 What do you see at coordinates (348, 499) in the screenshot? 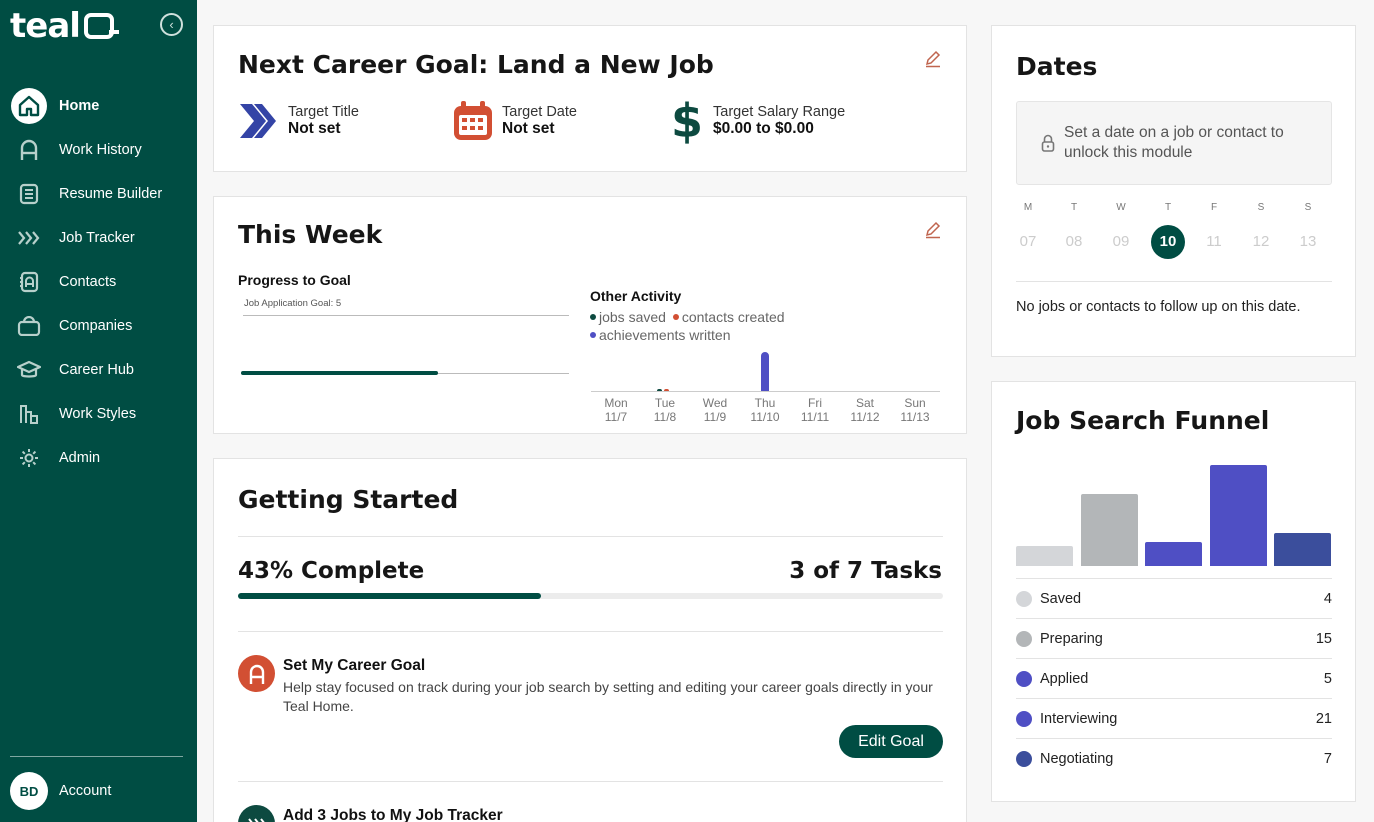
I see `getting-started-title: Getting Started` at bounding box center [348, 499].